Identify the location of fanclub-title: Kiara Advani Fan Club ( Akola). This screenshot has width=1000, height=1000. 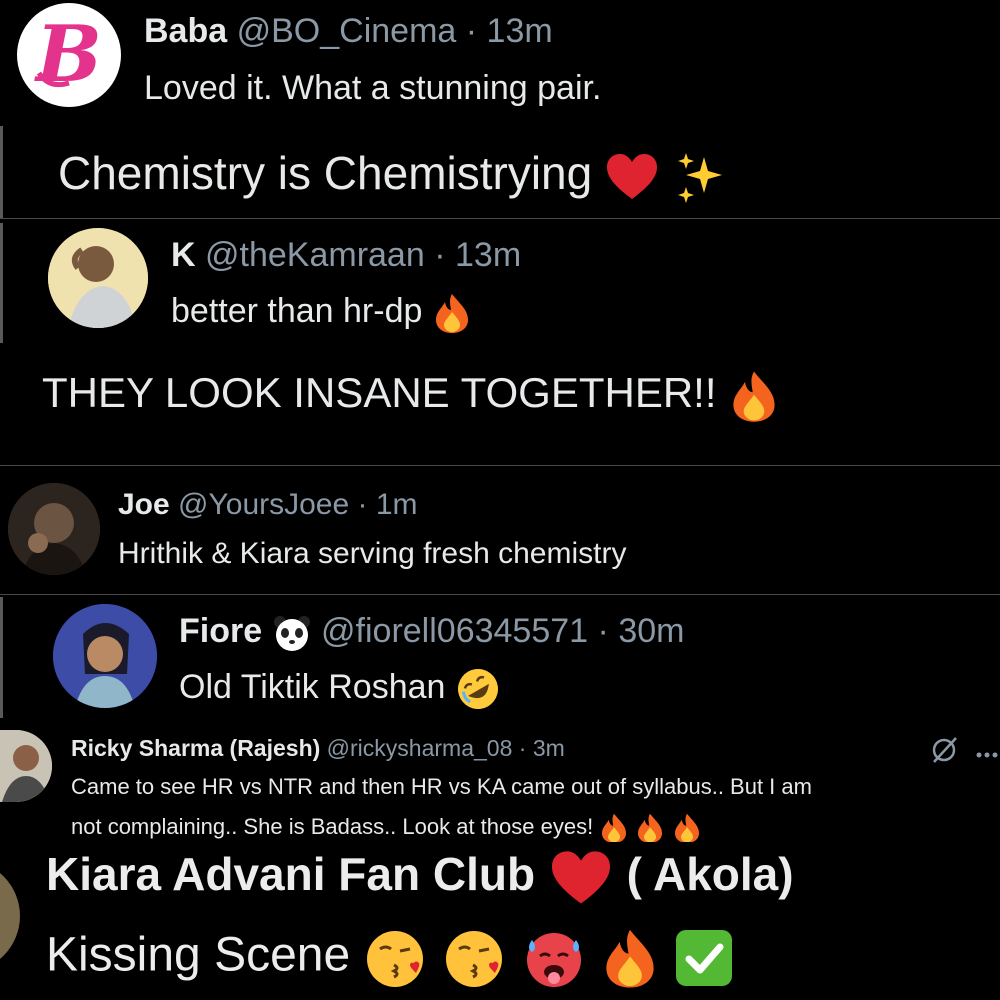
(420, 877).